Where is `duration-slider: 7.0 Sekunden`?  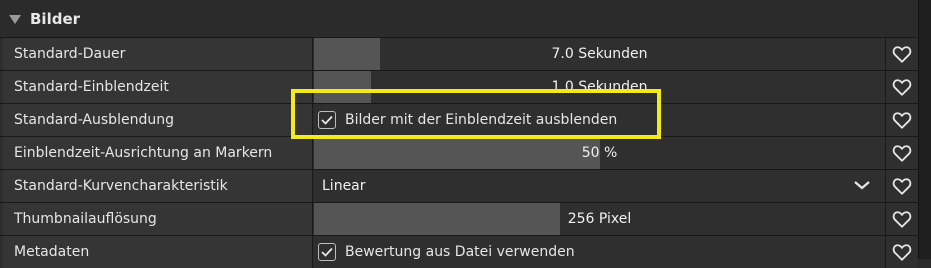
duration-slider: 7.0 Sekunden is located at coordinates (600, 54).